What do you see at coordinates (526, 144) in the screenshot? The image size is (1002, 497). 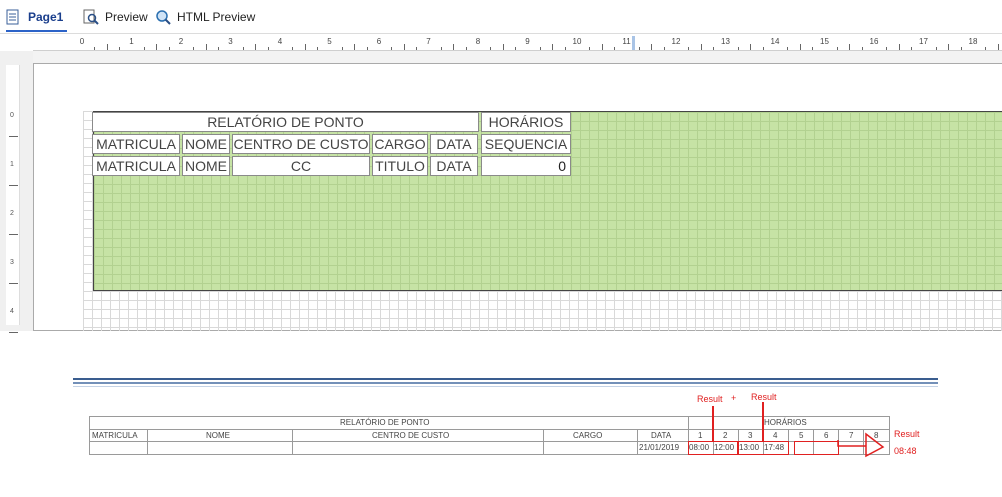 I see `header-sequencia: SEQUENCIA` at bounding box center [526, 144].